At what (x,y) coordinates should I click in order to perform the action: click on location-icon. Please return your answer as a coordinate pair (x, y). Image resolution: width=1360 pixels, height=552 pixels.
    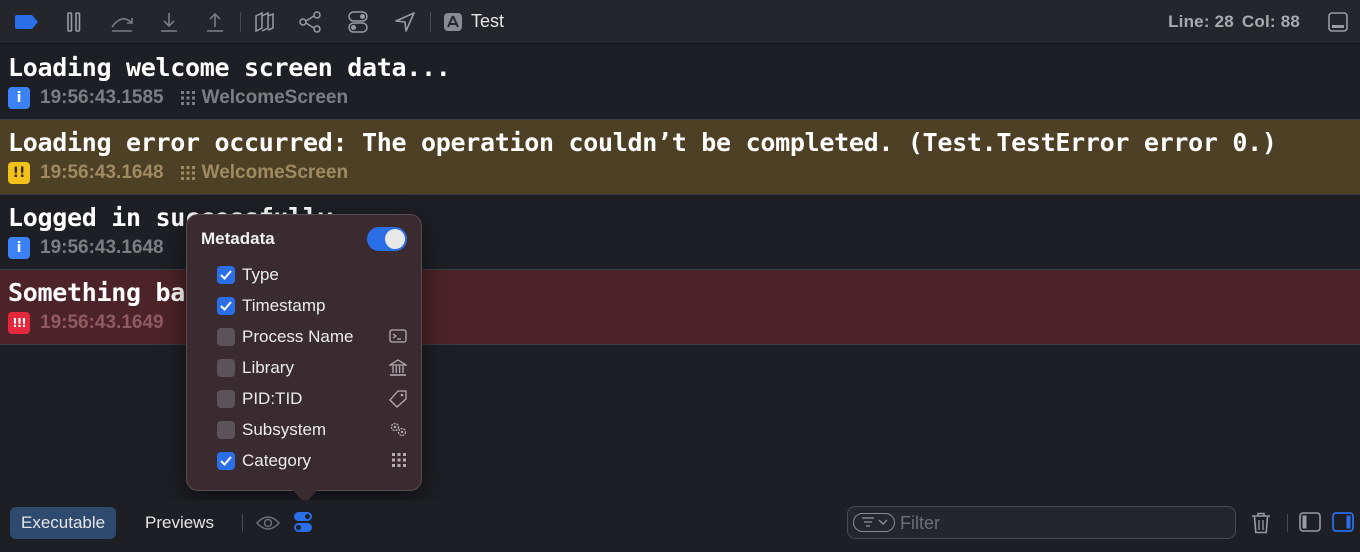
    Looking at the image, I should click on (405, 22).